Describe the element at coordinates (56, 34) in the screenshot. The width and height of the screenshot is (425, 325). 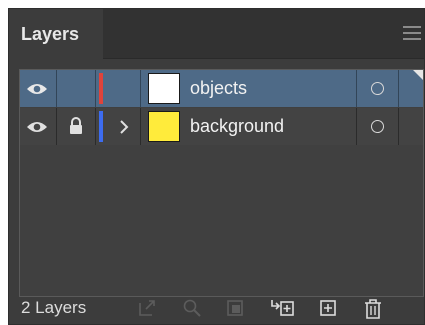
I see `tab-layers: Layers` at that location.